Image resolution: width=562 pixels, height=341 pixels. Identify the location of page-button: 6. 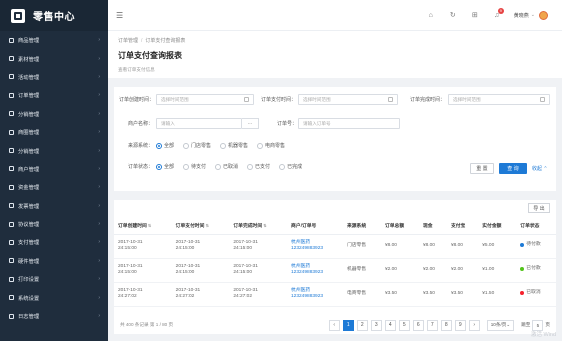
(418, 325).